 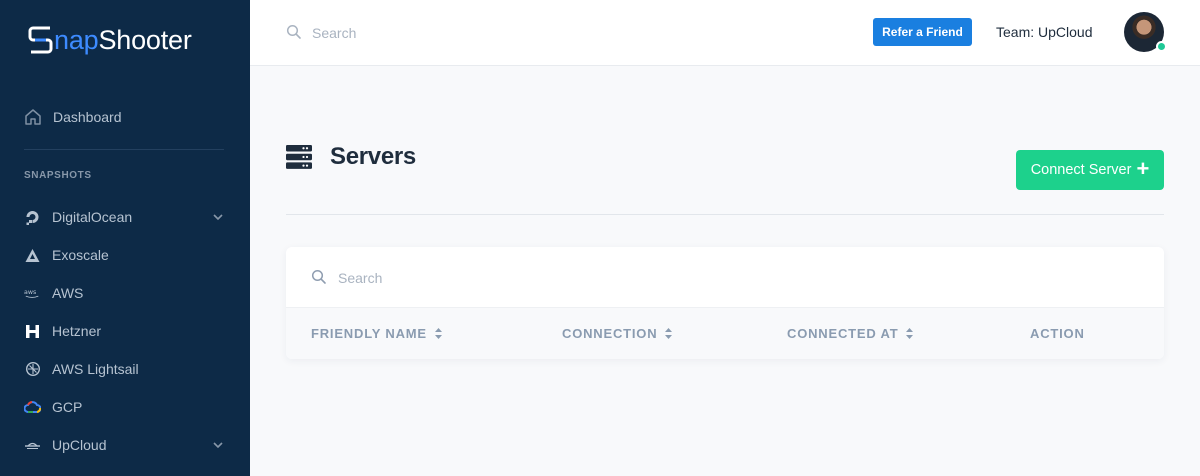 I want to click on page-title: Servers, so click(x=373, y=156).